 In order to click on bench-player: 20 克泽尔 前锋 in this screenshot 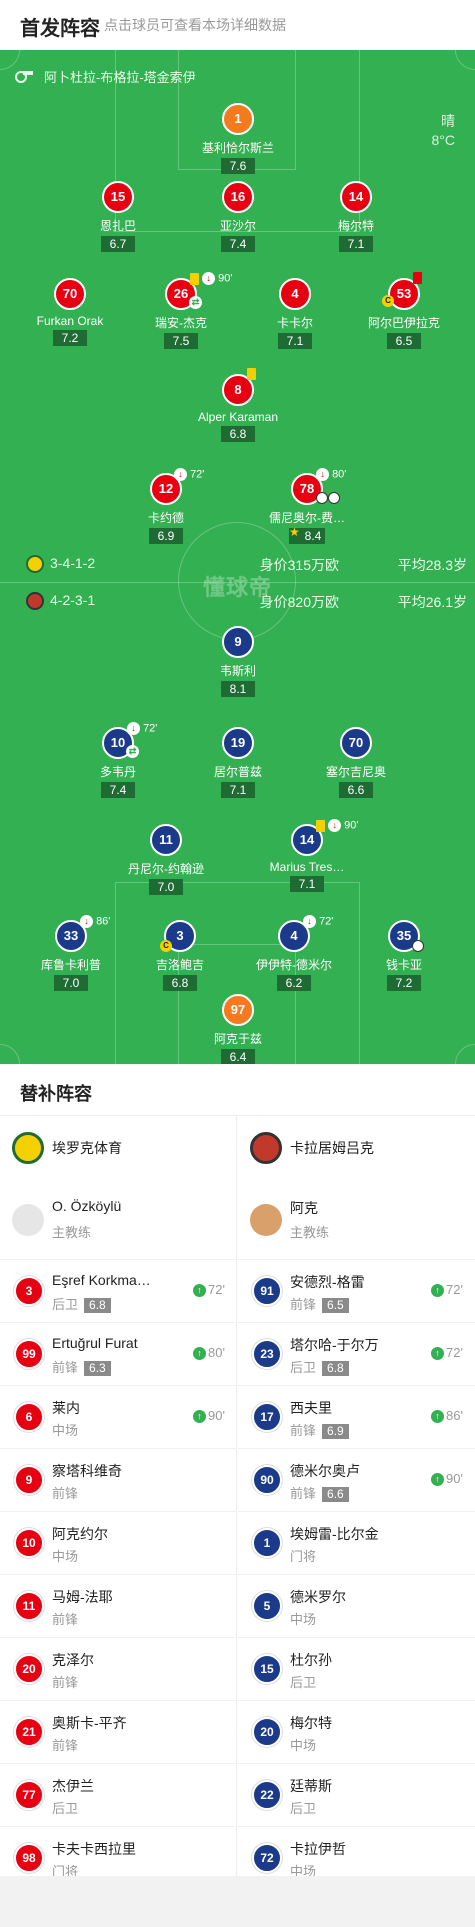, I will do `click(118, 1669)`.